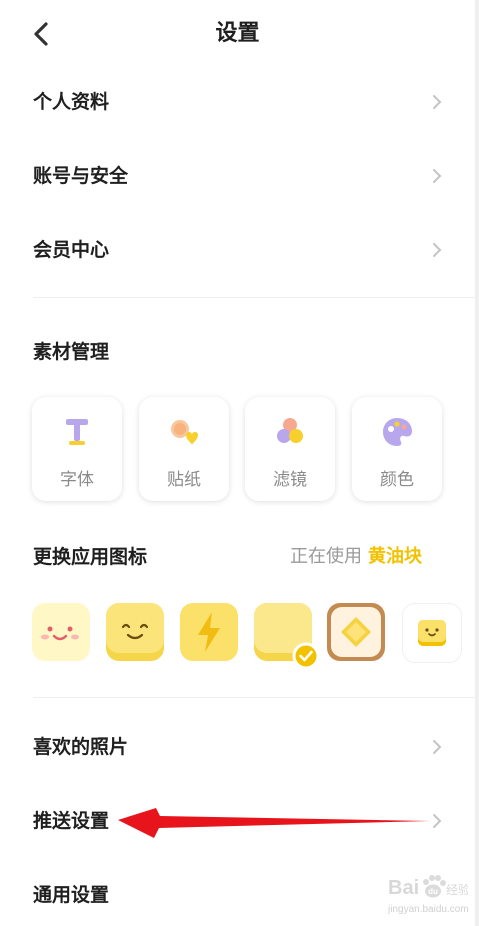 The image size is (479, 926). Describe the element at coordinates (428, 909) in the screenshot. I see `watermark-url: jingyan.baidu.com` at that location.